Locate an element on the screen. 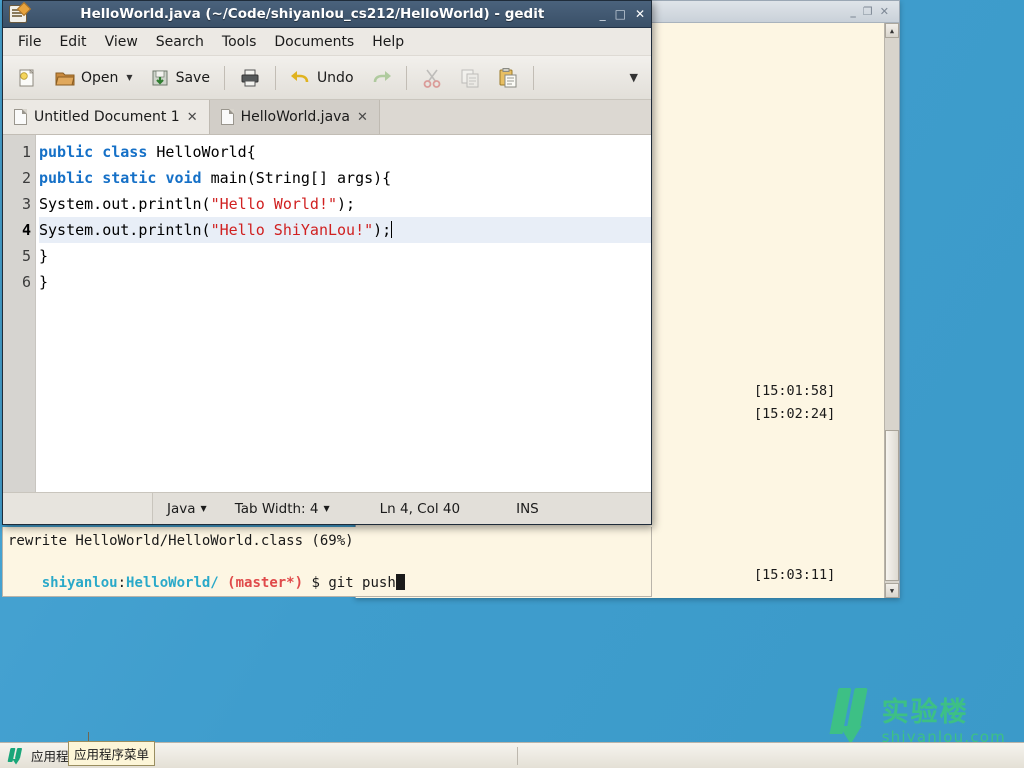 The height and width of the screenshot is (768, 1024). statusbar-cursor-position: Ln 4, Col 40 is located at coordinates (420, 508).